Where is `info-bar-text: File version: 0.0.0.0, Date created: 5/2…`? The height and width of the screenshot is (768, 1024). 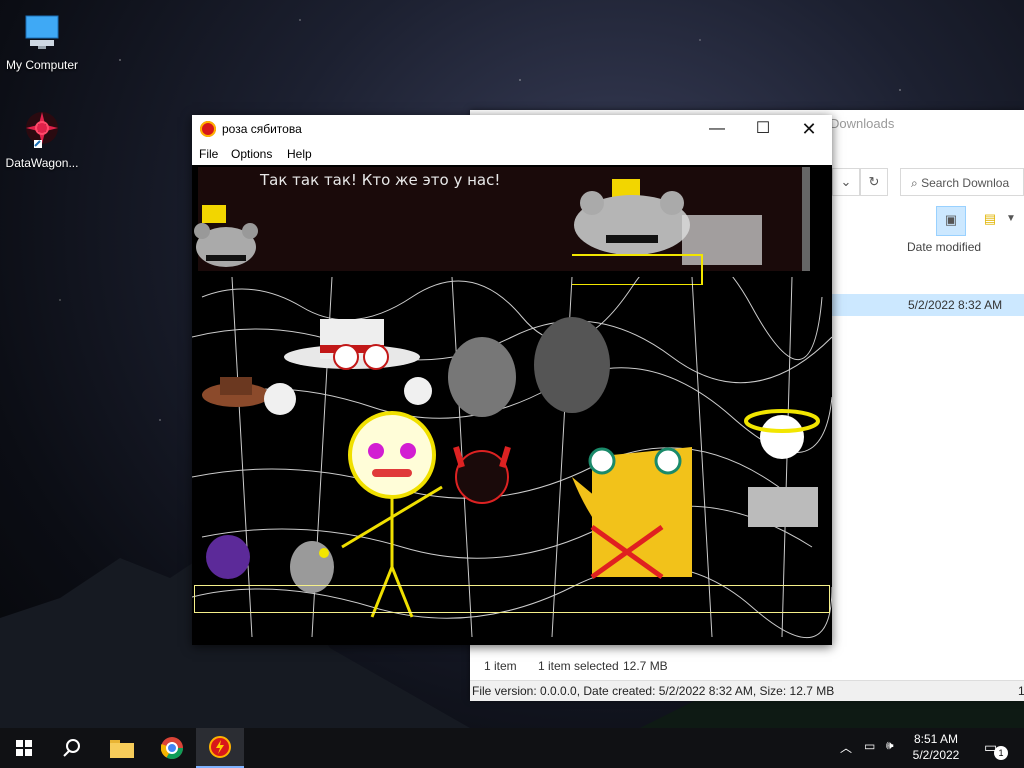
info-bar-text: File version: 0.0.0.0, Date created: 5/2… is located at coordinates (653, 691).